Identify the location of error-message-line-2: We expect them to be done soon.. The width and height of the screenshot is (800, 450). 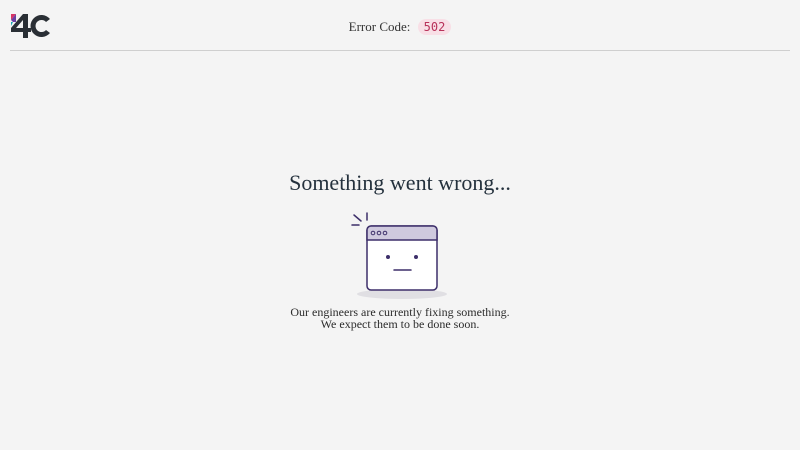
(400, 324).